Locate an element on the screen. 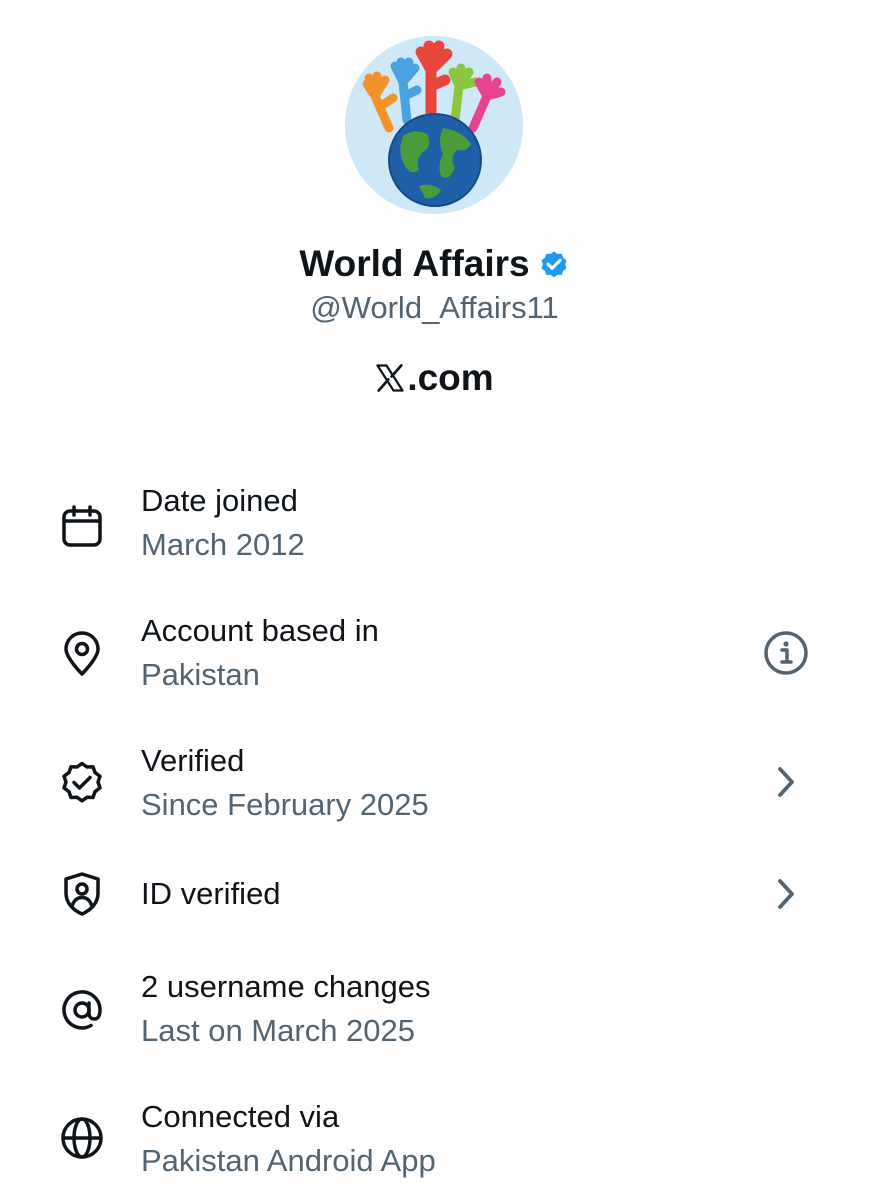  info-icon is located at coordinates (786, 653).